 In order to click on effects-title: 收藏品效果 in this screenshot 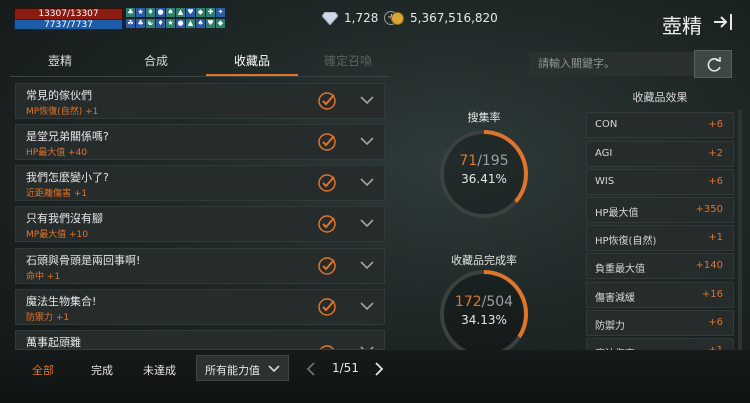, I will do `click(660, 97)`.